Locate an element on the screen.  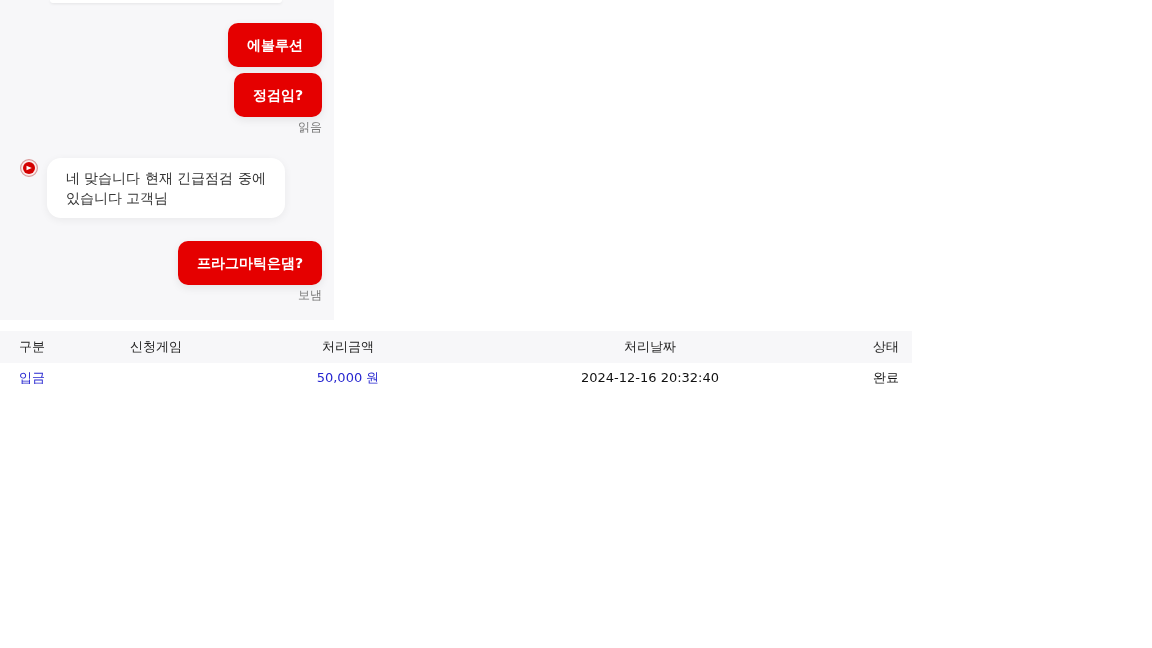
message-status: 읽음 is located at coordinates (310, 127).